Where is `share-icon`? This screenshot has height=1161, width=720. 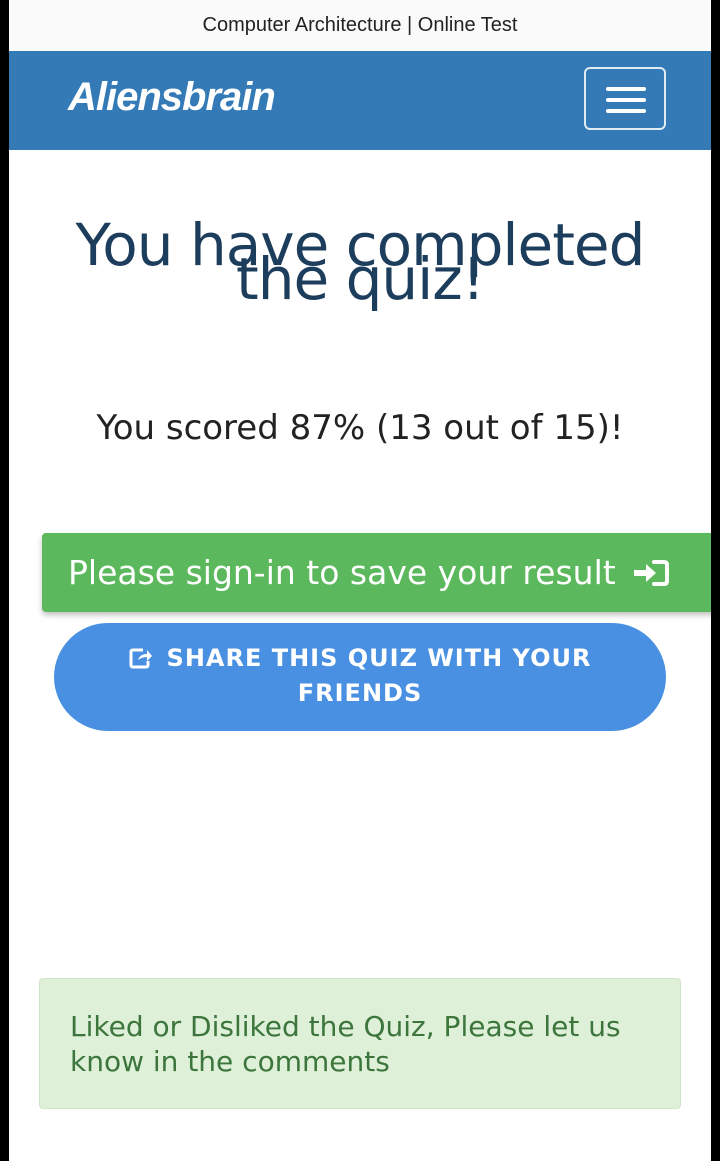 share-icon is located at coordinates (140, 658).